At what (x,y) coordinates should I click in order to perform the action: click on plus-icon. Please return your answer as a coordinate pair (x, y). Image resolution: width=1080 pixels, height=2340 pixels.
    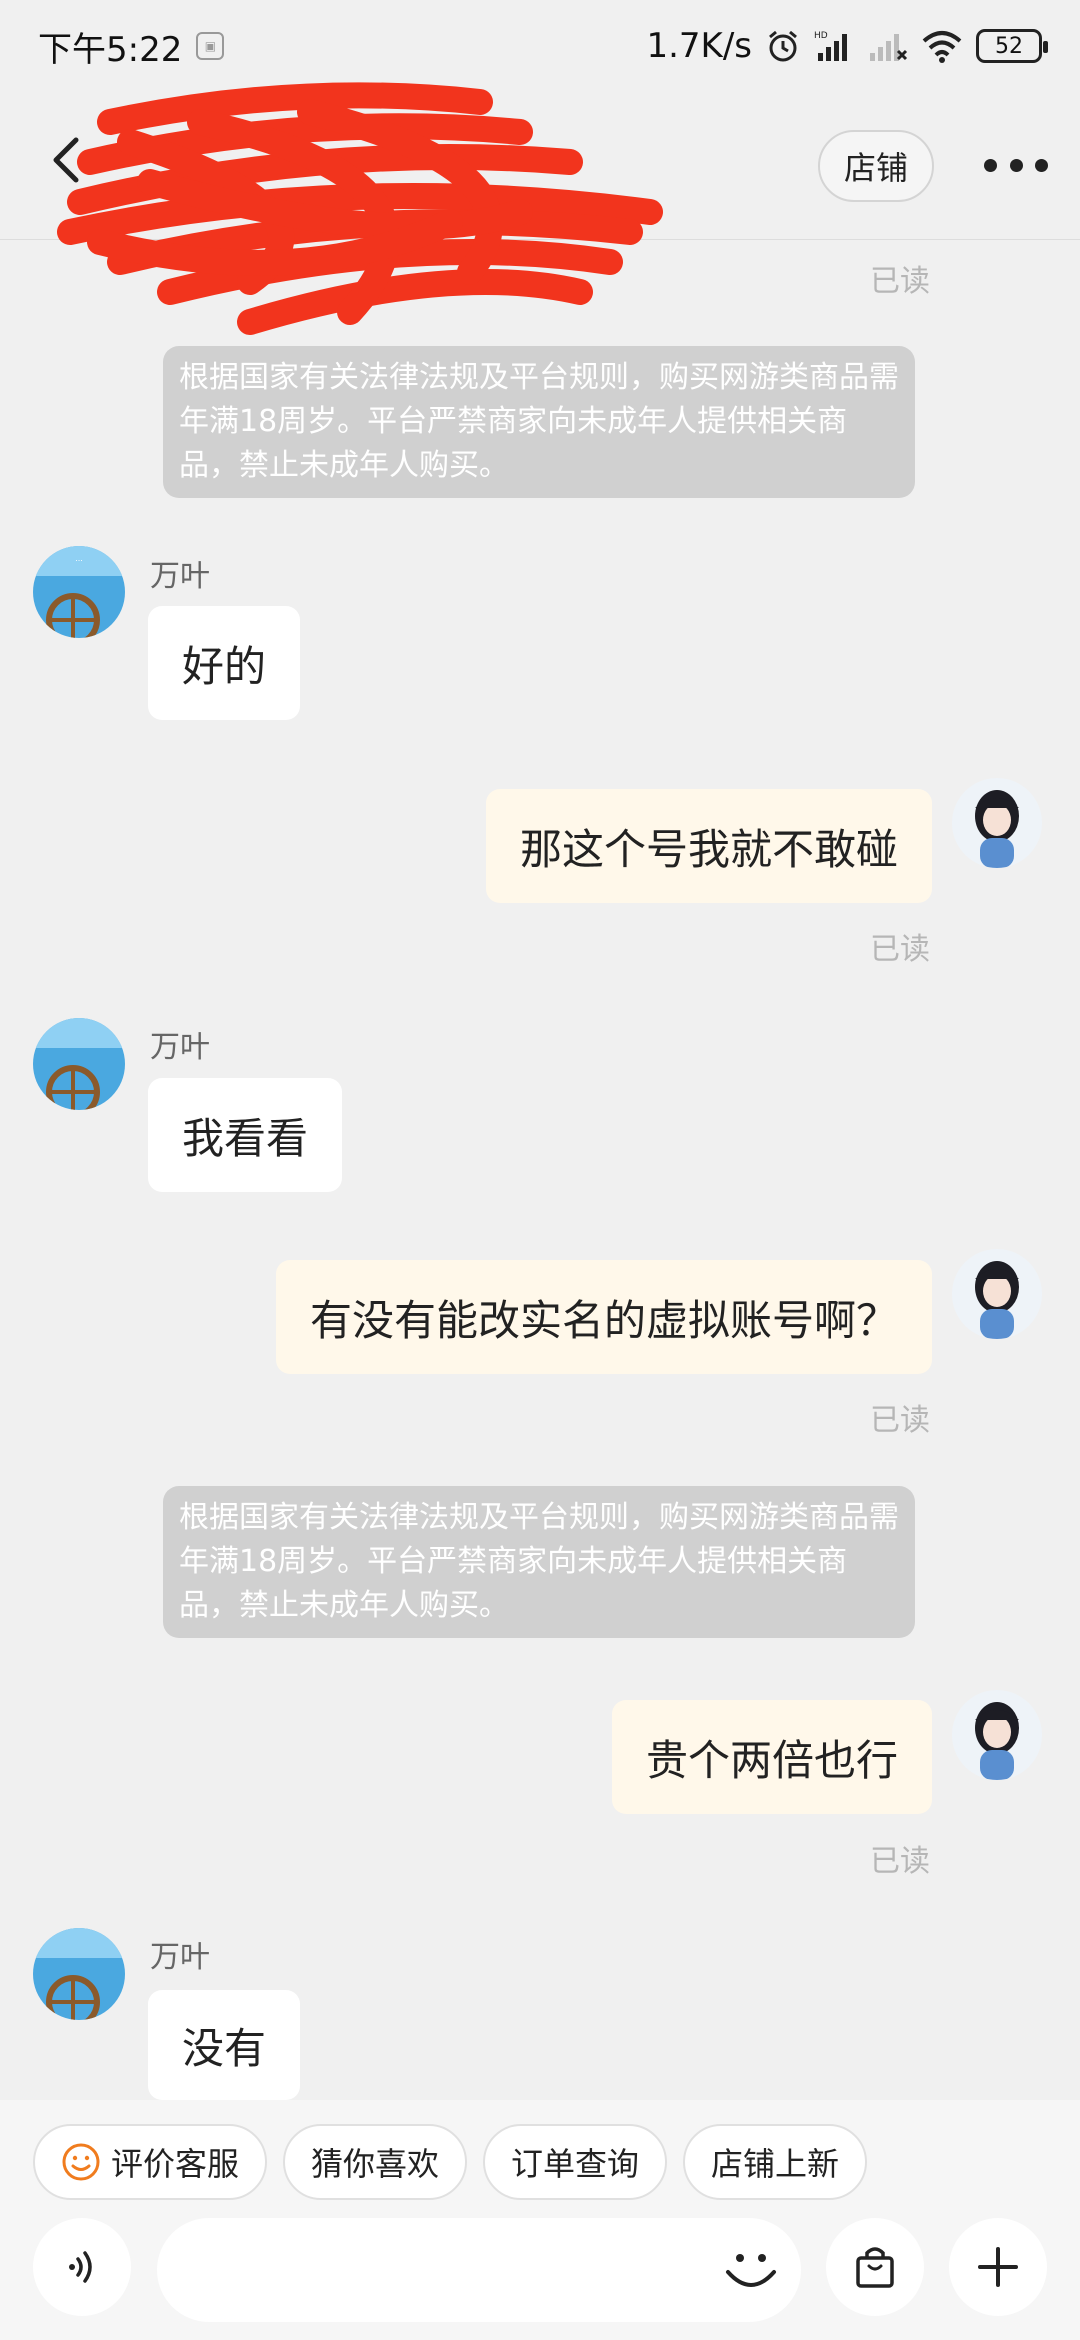
    Looking at the image, I should click on (998, 2267).